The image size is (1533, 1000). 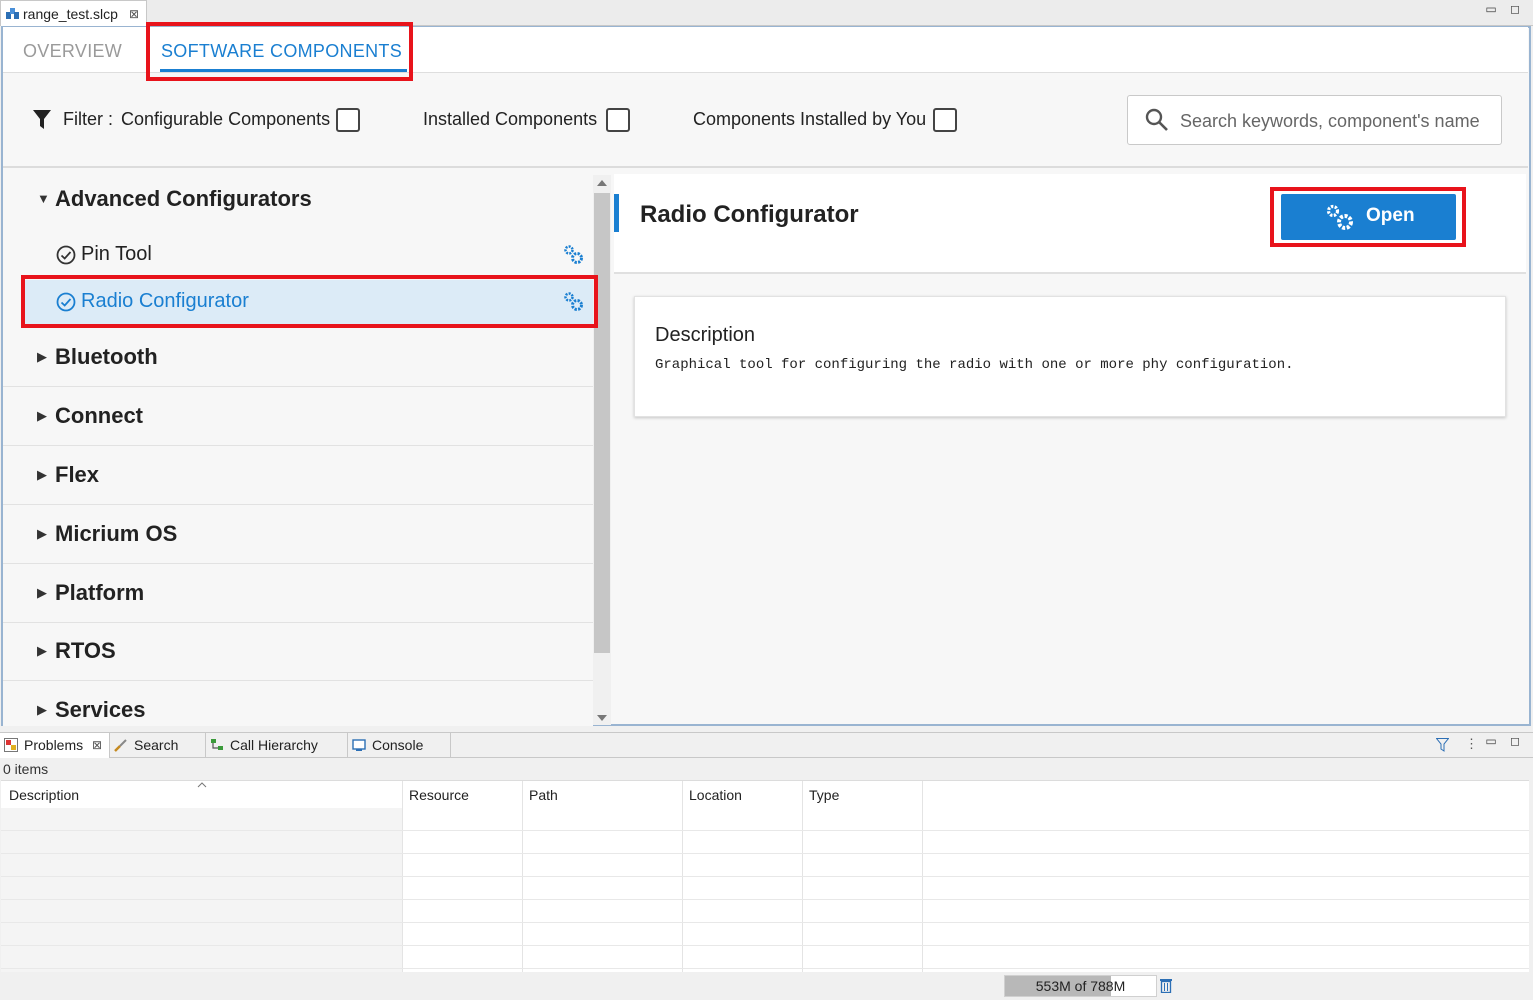 I want to click on column-header-type: Type, so click(x=824, y=795).